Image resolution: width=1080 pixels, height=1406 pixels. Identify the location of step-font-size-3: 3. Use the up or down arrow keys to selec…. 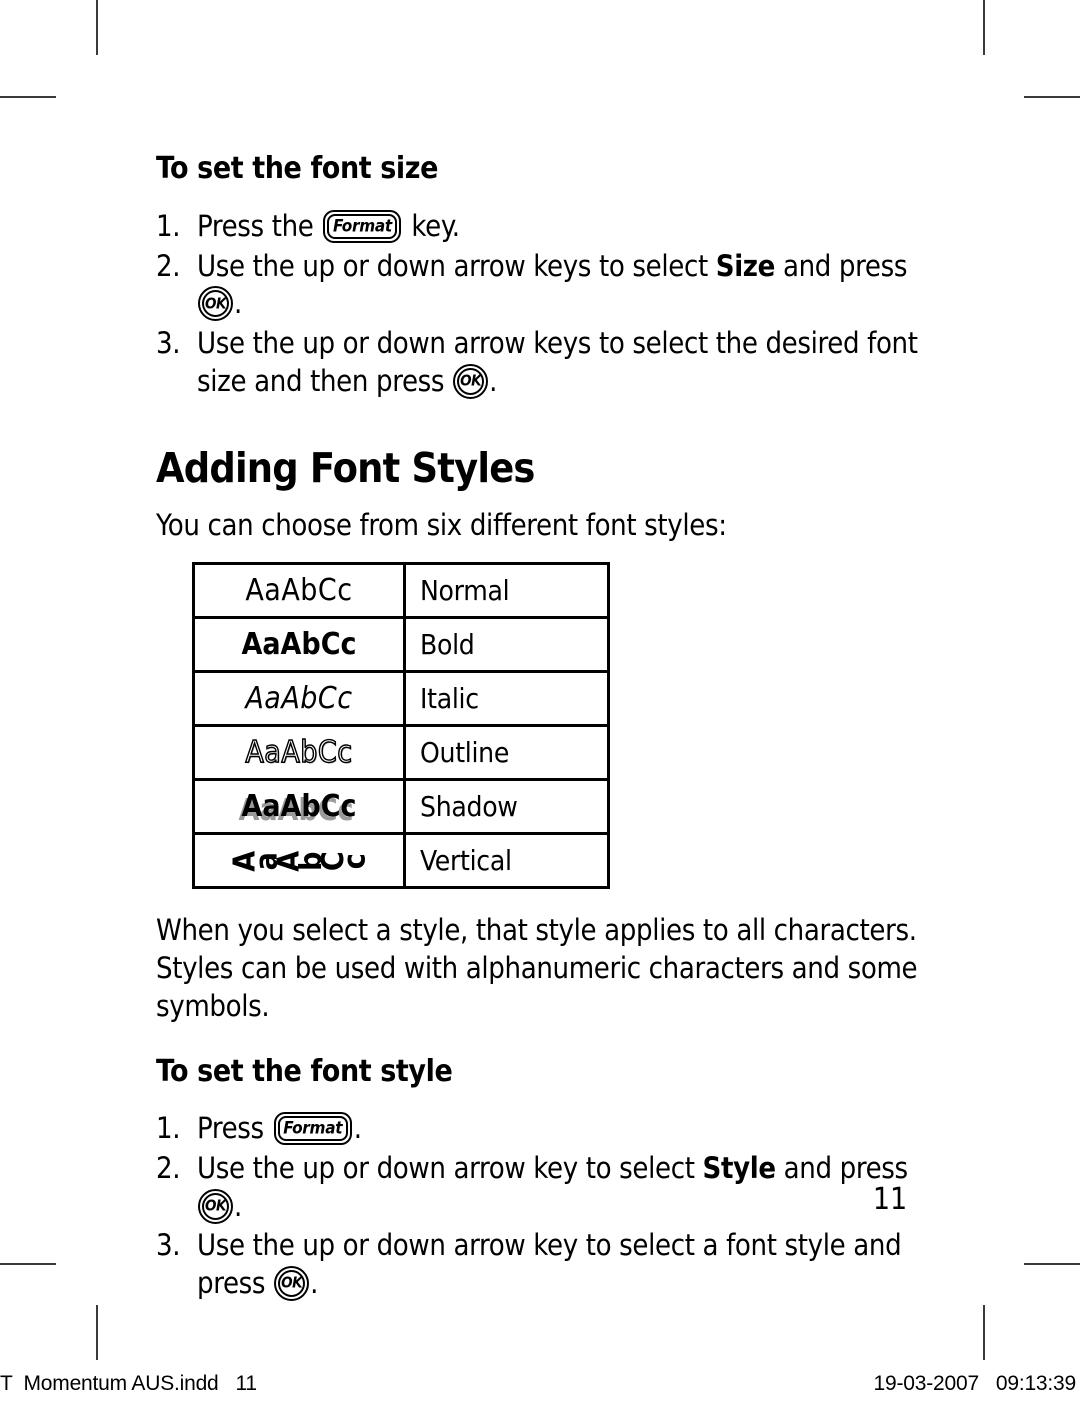
(540, 362).